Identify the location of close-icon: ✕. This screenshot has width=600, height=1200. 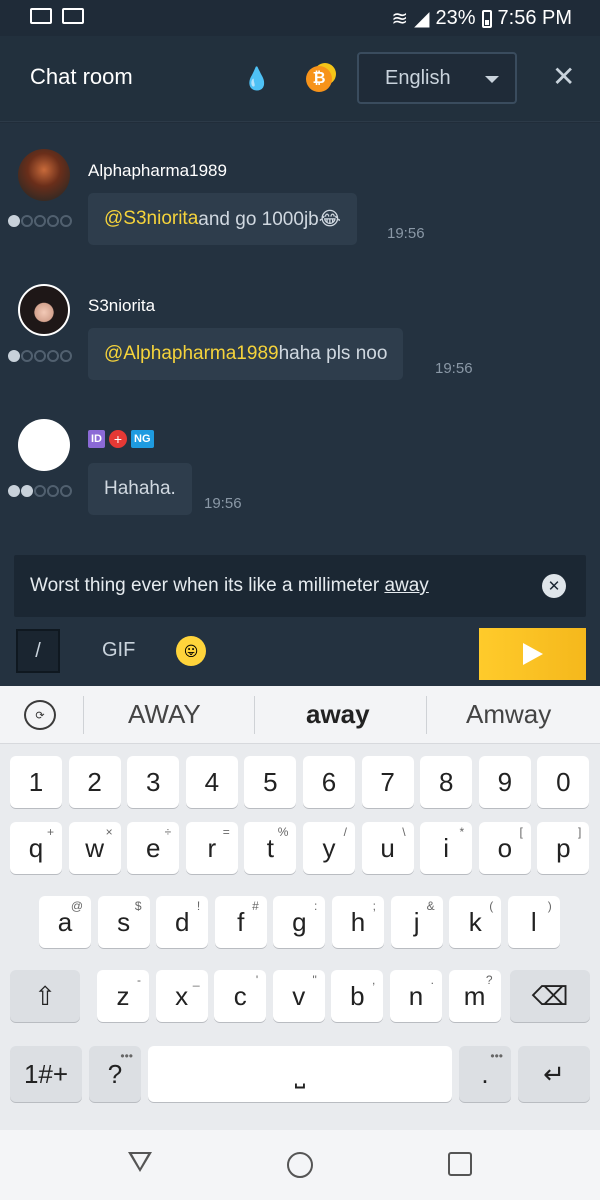
(563, 76).